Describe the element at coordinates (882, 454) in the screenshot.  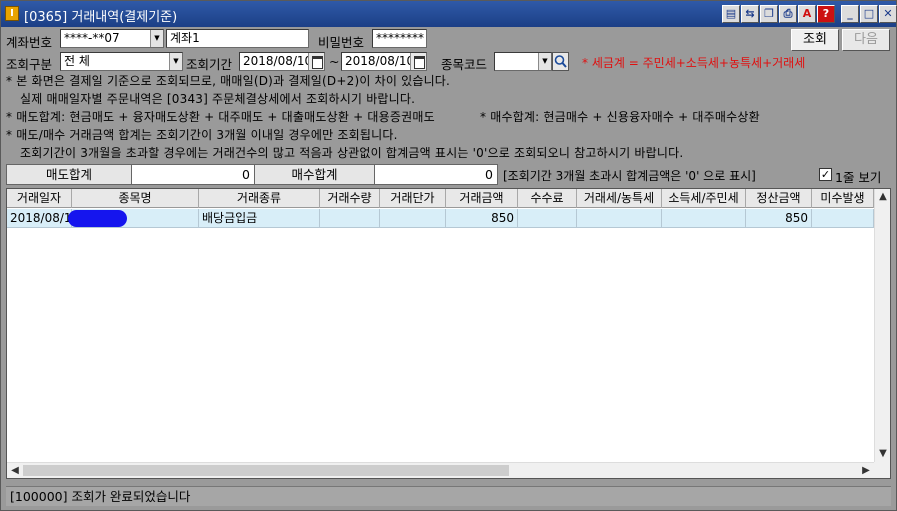
I see `scroll-down-icon: ▼` at that location.